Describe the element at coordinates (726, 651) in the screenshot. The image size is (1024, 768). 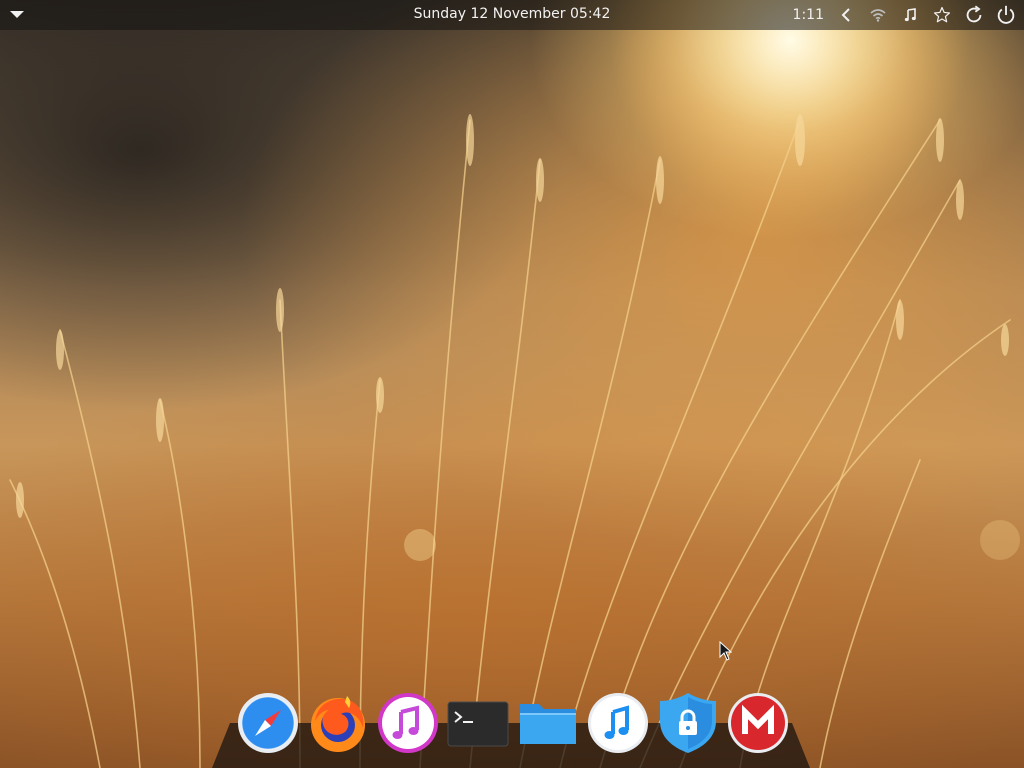
I see `mouse-cursor-icon` at that location.